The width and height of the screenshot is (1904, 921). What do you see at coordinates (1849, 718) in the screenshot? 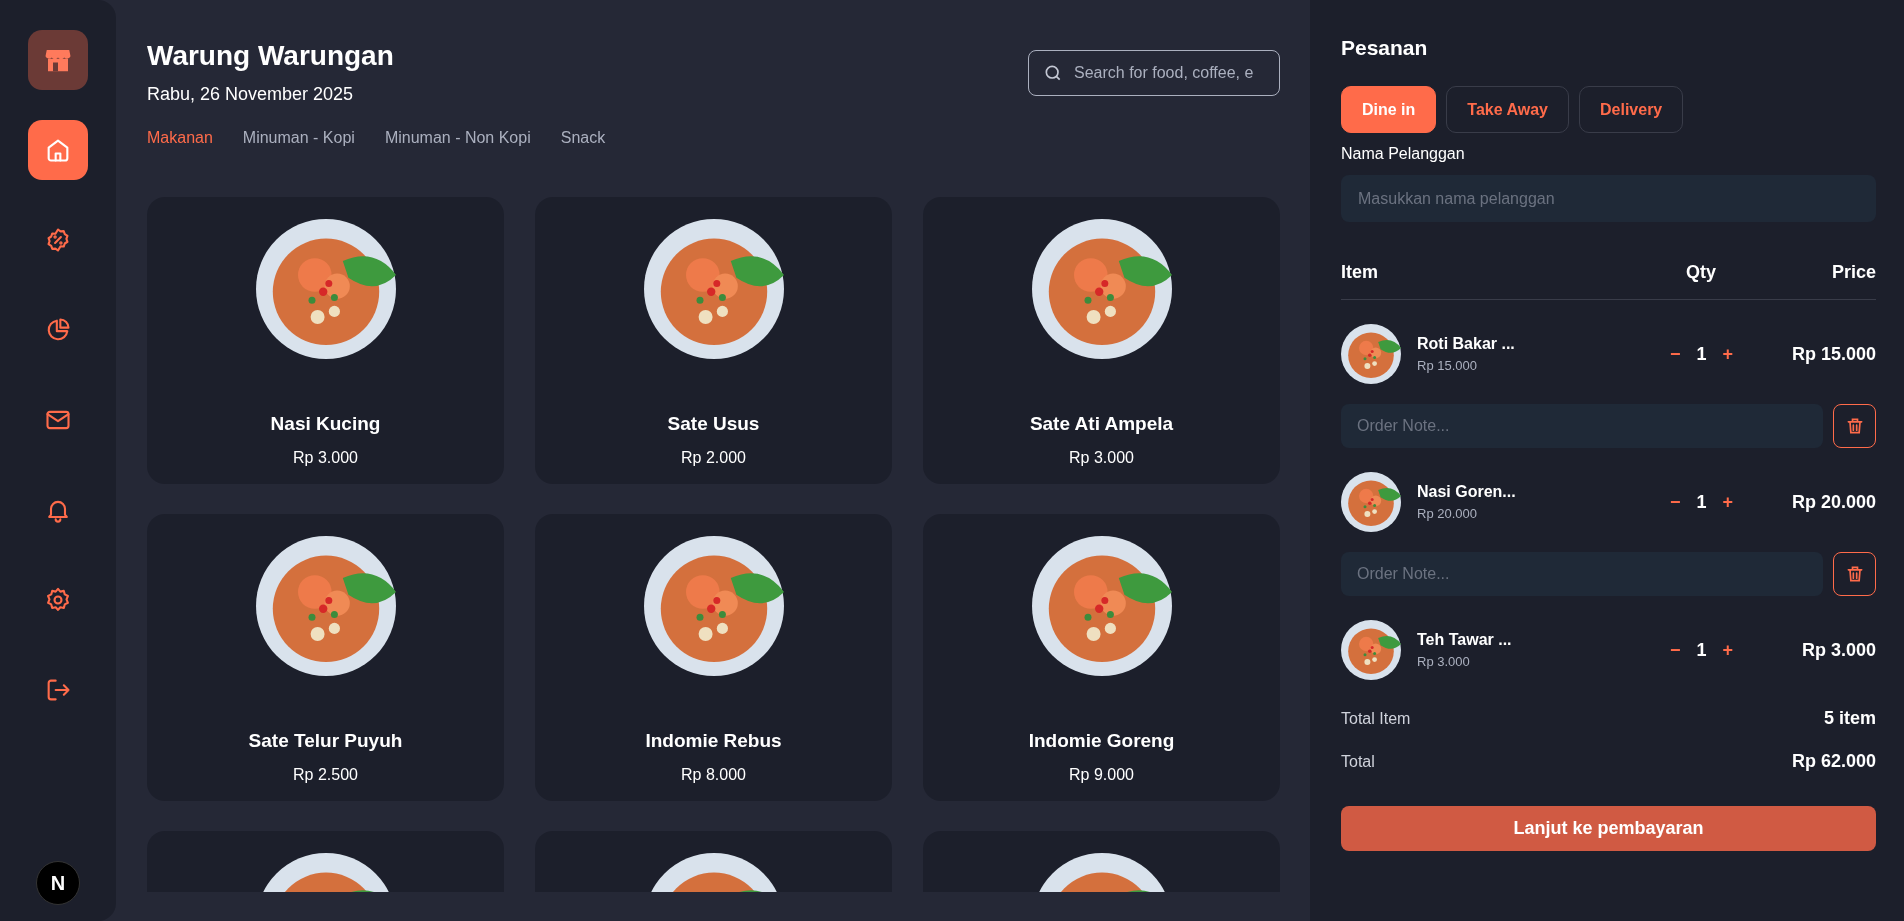
I see `summary-value: 5 item` at bounding box center [1849, 718].